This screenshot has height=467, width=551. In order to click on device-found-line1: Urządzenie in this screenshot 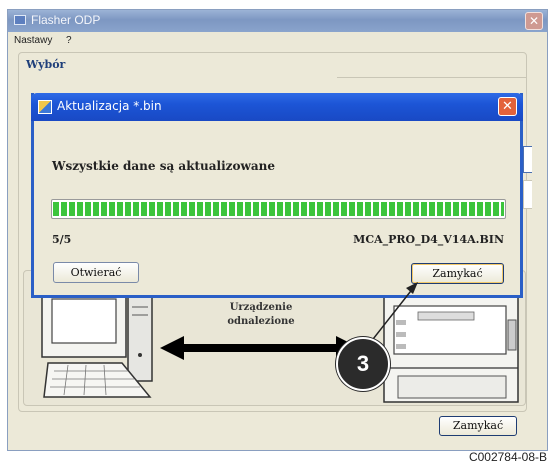, I will do `click(261, 307)`.